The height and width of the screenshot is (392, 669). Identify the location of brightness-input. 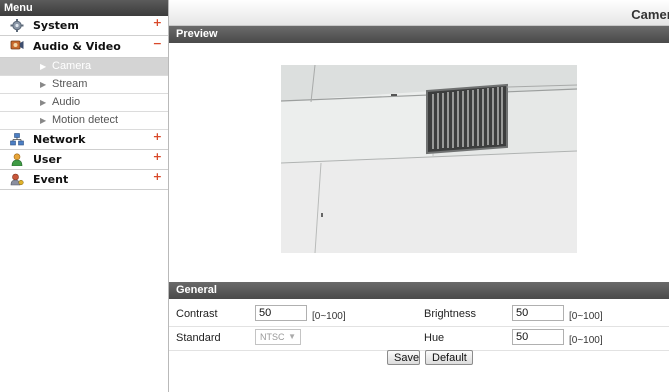
(538, 313).